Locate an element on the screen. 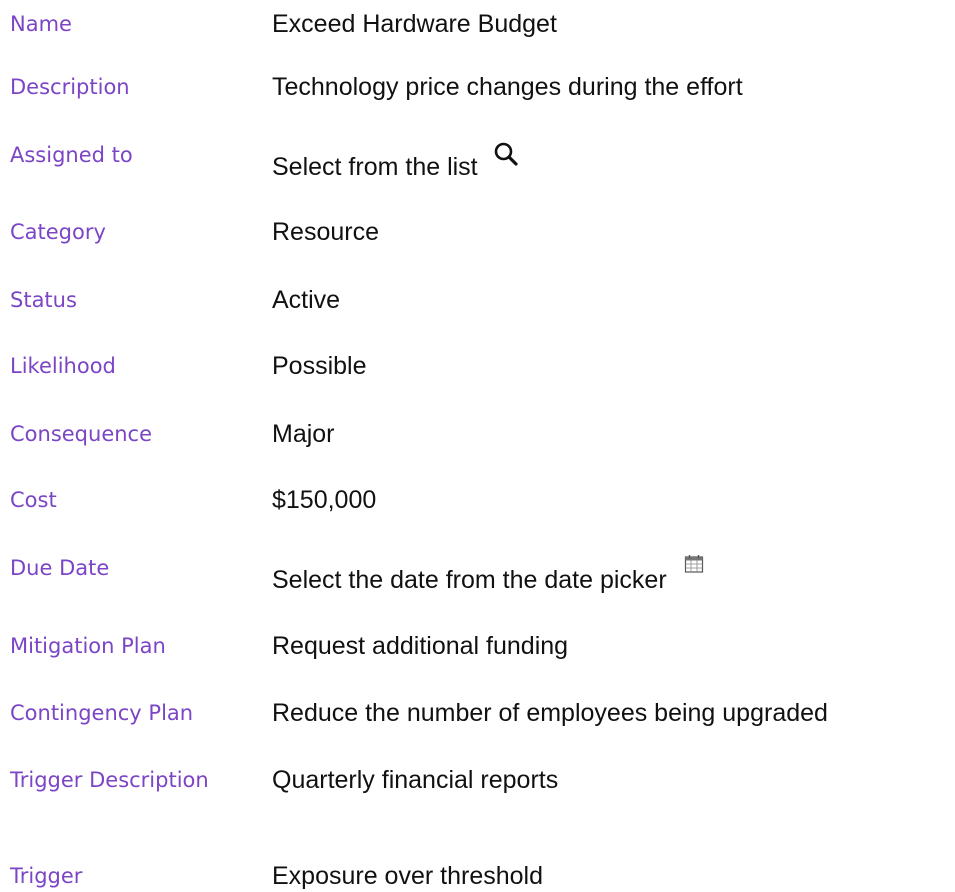 This screenshot has height=892, width=955. due-date-placeholder: Select the date from the date picker is located at coordinates (469, 580).